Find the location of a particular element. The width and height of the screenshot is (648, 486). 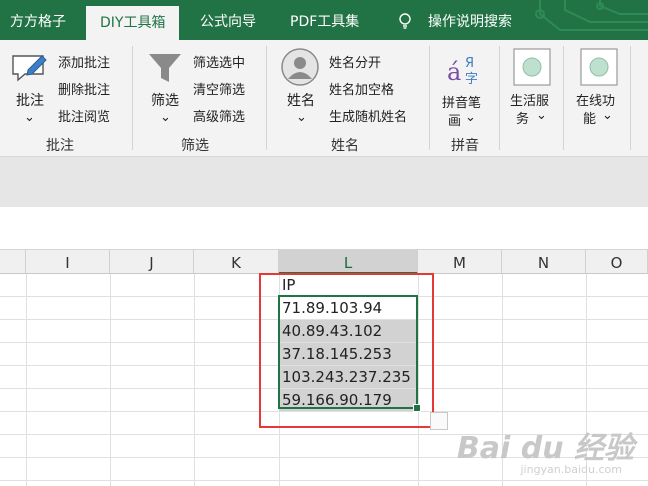

column-header-I: I is located at coordinates (68, 262).